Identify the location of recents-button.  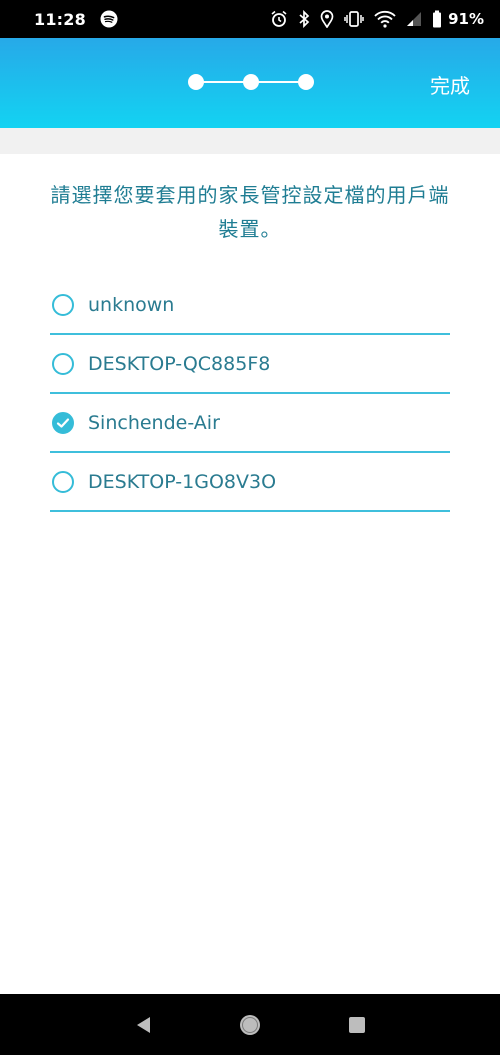
(357, 1025).